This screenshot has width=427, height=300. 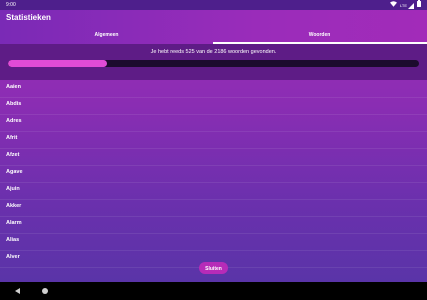 What do you see at coordinates (213, 106) in the screenshot?
I see `list-item: Abdis` at bounding box center [213, 106].